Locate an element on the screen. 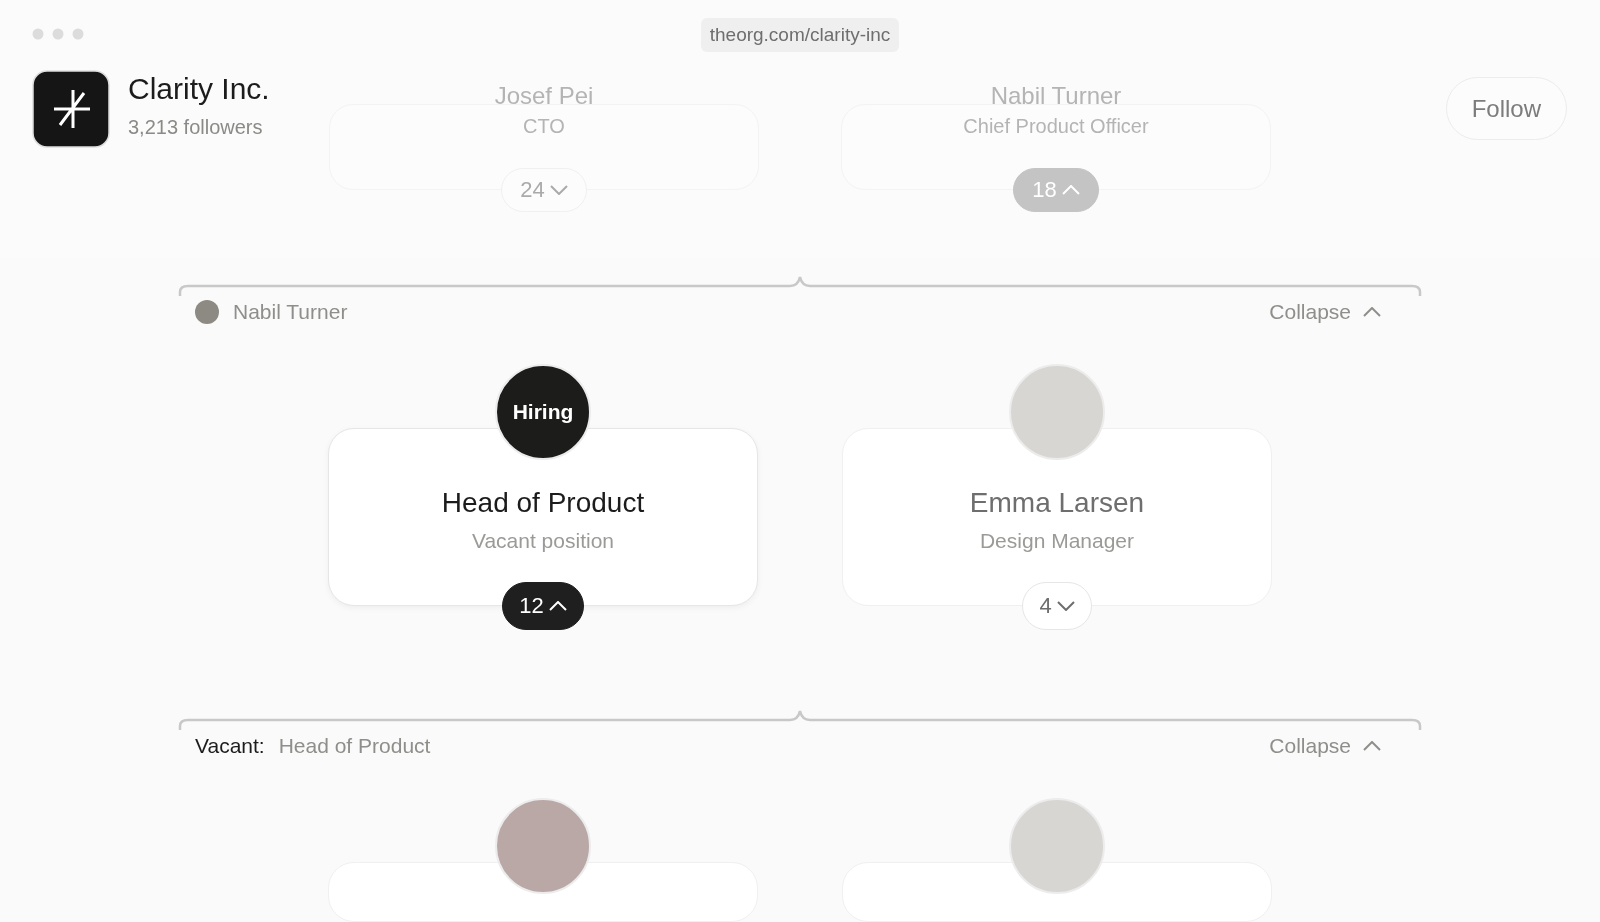 The height and width of the screenshot is (922, 1600). manager-name: Head of Product is located at coordinates (354, 746).